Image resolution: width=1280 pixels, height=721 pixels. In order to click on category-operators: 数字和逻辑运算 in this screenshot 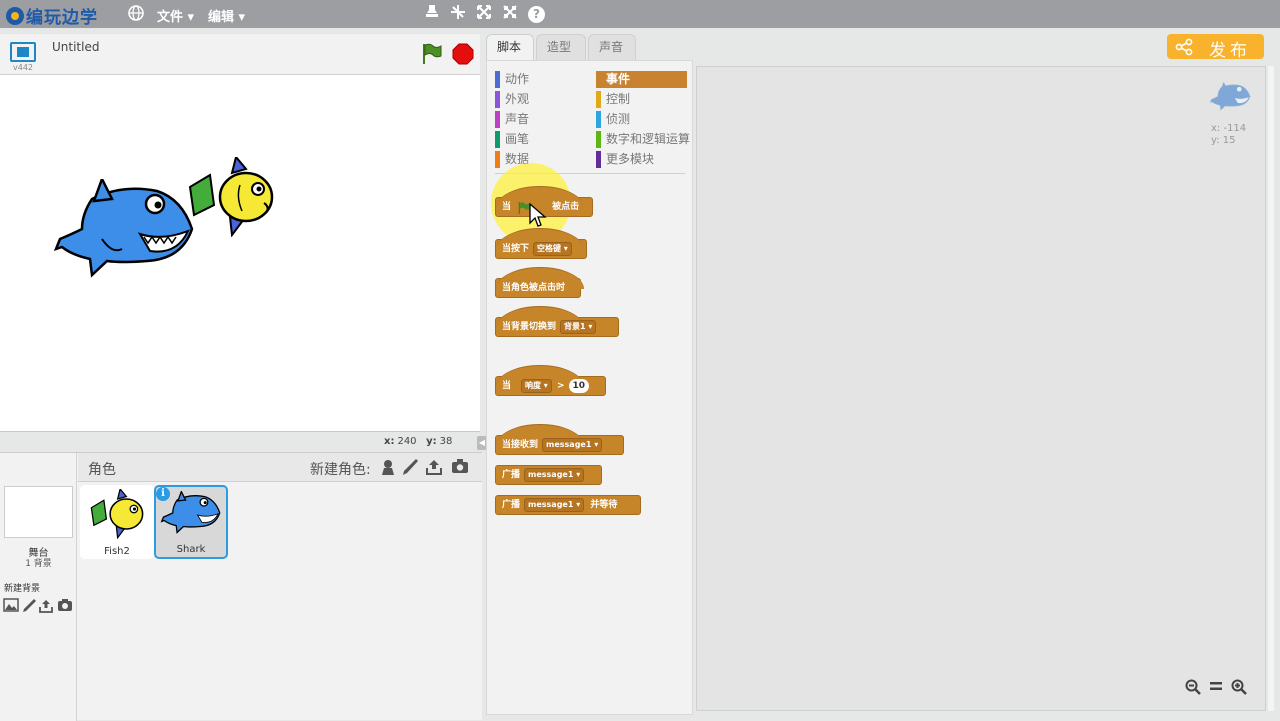, I will do `click(644, 139)`.